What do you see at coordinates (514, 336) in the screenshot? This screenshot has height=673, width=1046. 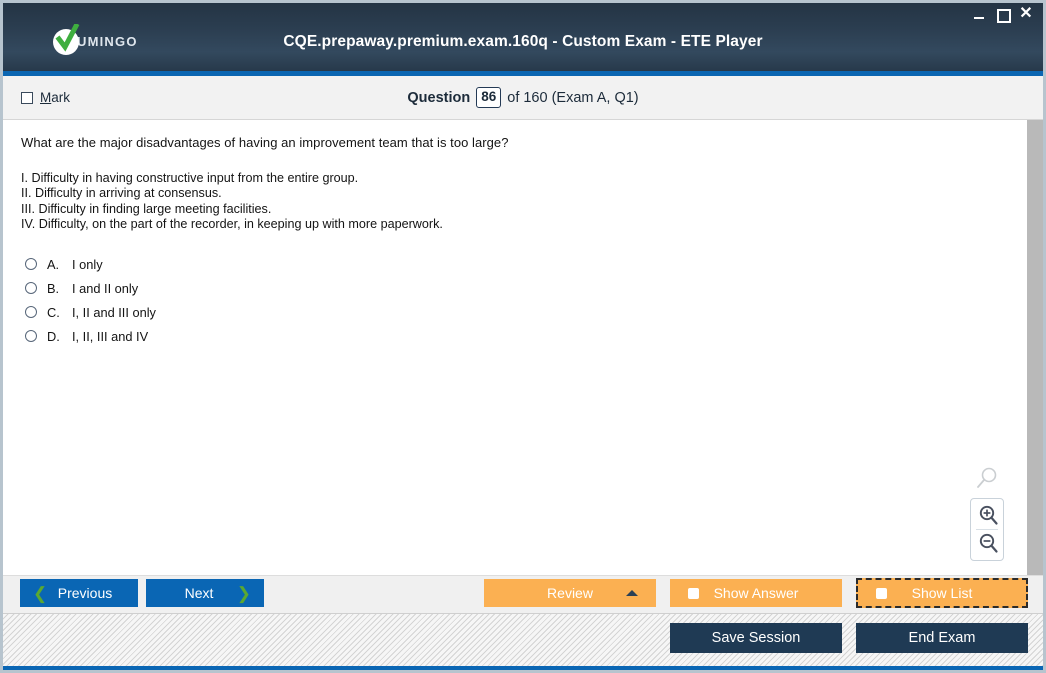 I see `answer-option-d: D. I, II, III and IV` at bounding box center [514, 336].